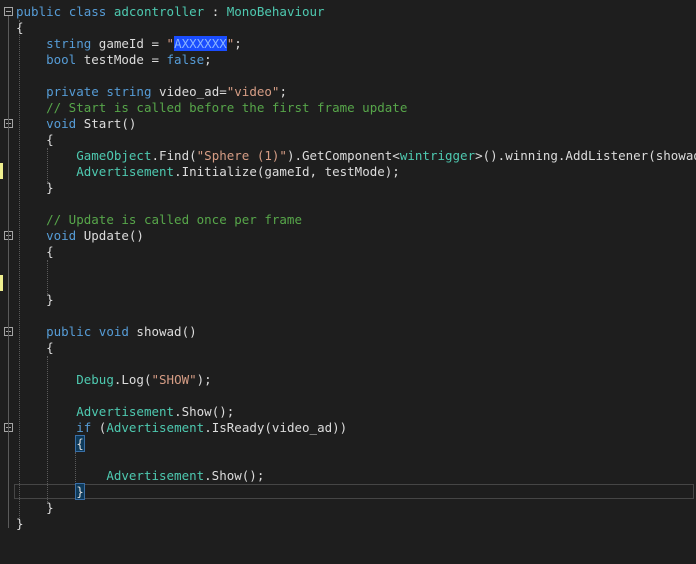 This screenshot has width=696, height=564. What do you see at coordinates (356, 92) in the screenshot?
I see `code-line: private string video_ad="video";` at bounding box center [356, 92].